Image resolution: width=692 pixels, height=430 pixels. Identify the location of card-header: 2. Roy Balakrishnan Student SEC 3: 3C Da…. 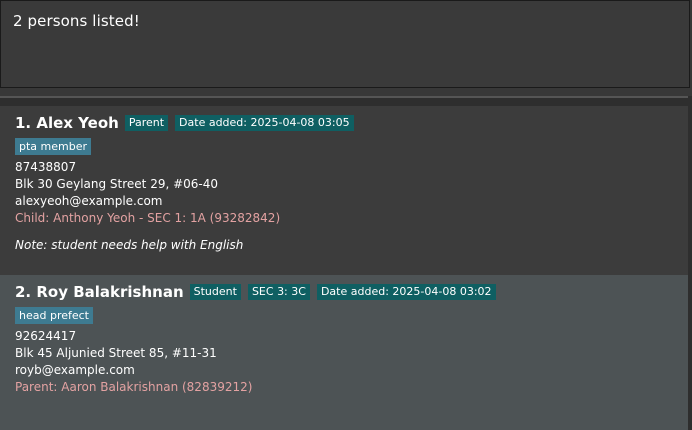
(259, 292).